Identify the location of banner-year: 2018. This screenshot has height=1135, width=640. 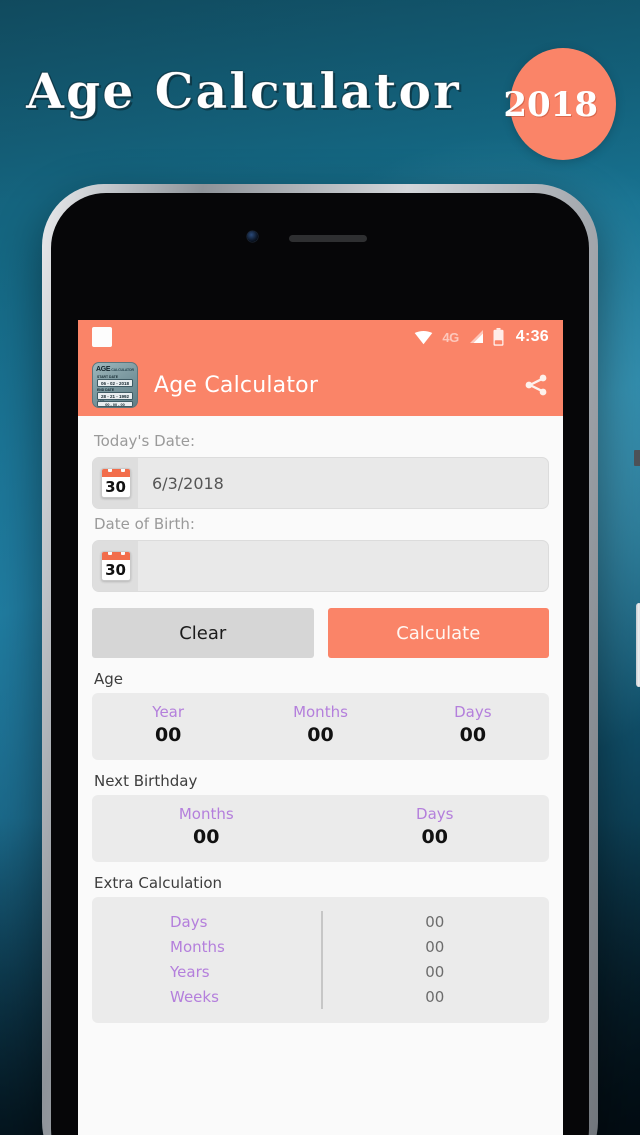
(550, 105).